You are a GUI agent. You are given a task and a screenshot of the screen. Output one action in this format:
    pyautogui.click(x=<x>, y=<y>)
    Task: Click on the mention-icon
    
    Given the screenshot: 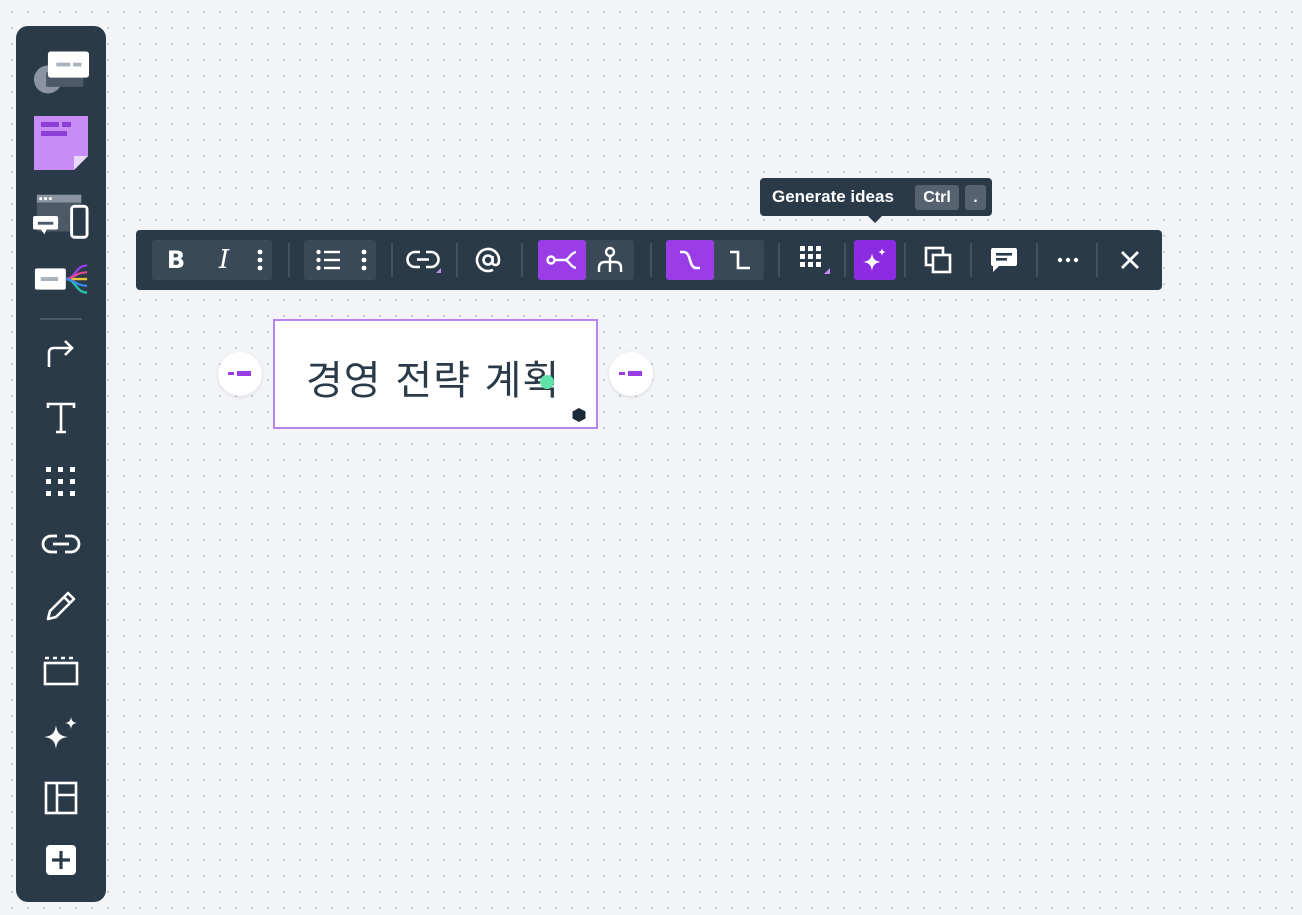 What is the action you would take?
    pyautogui.click(x=488, y=260)
    